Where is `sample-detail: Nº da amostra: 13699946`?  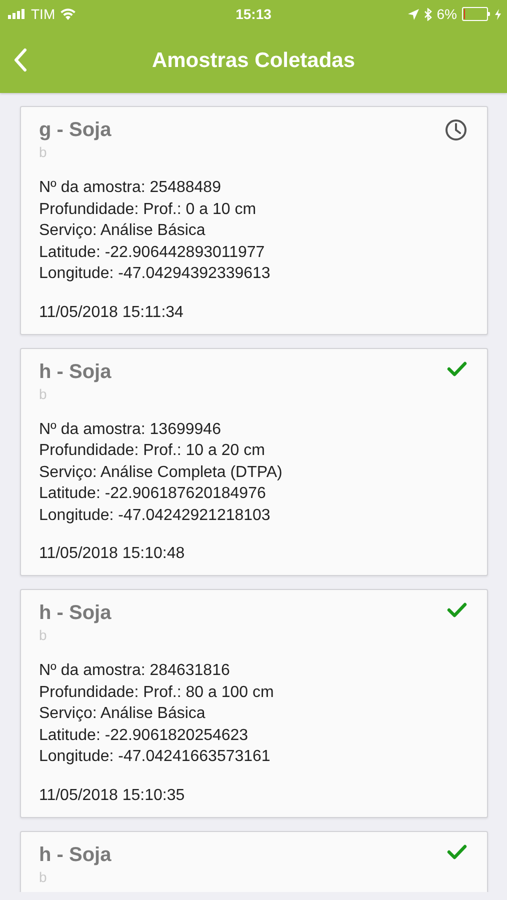 sample-detail: Nº da amostra: 13699946 is located at coordinates (130, 430).